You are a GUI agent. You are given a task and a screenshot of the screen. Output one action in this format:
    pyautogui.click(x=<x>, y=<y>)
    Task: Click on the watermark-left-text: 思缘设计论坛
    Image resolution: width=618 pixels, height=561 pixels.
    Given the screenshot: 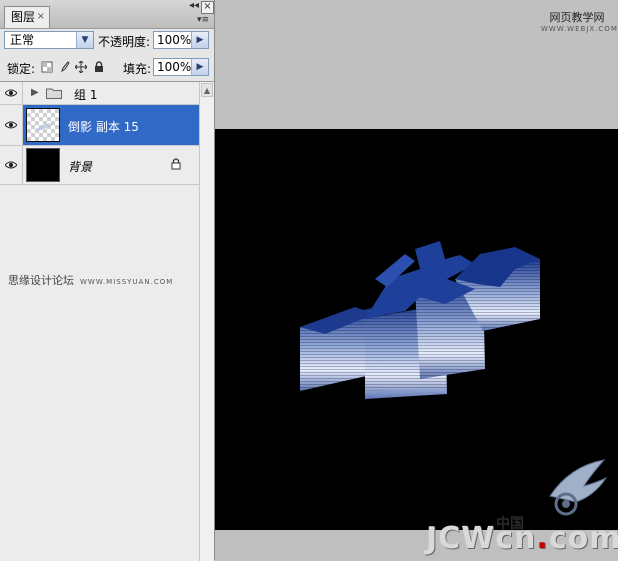 What is the action you would take?
    pyautogui.click(x=41, y=280)
    